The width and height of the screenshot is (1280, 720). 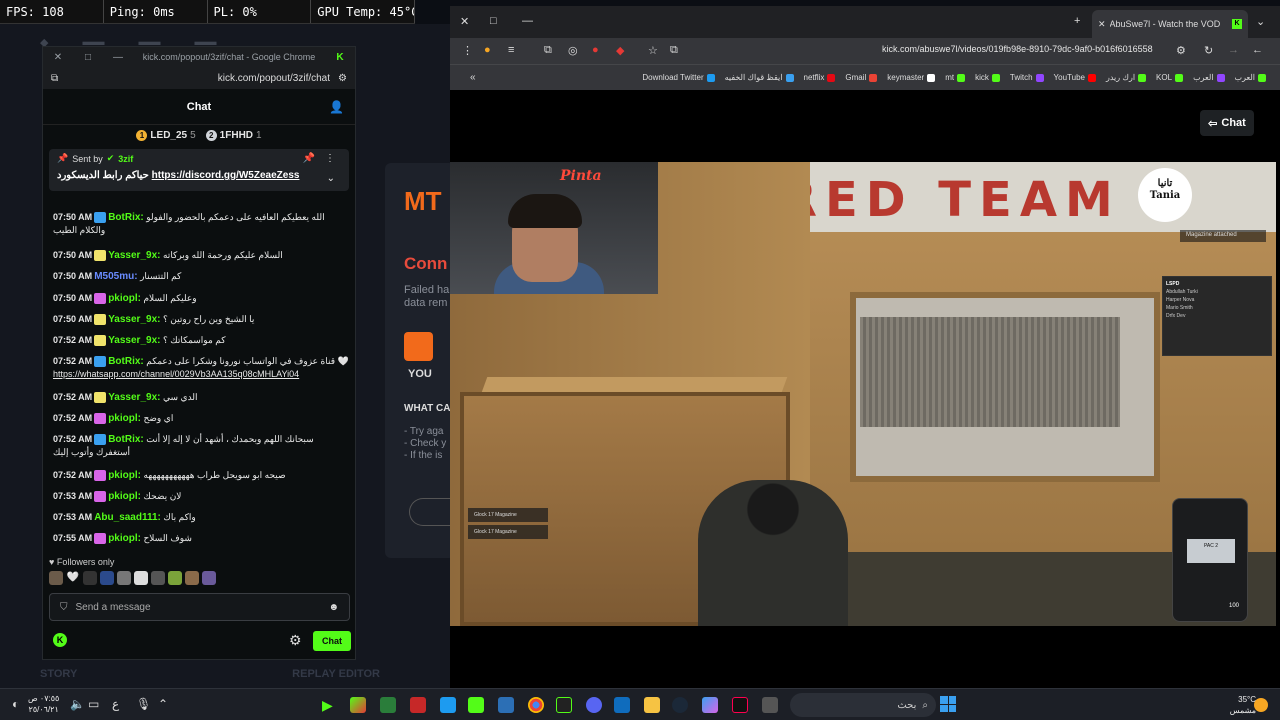 What do you see at coordinates (1238, 705) in the screenshot?
I see `weather-widget: 35°C مشمس` at bounding box center [1238, 705].